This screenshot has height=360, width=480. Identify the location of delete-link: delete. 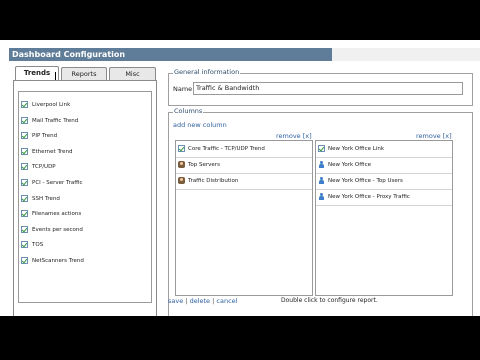
(200, 301).